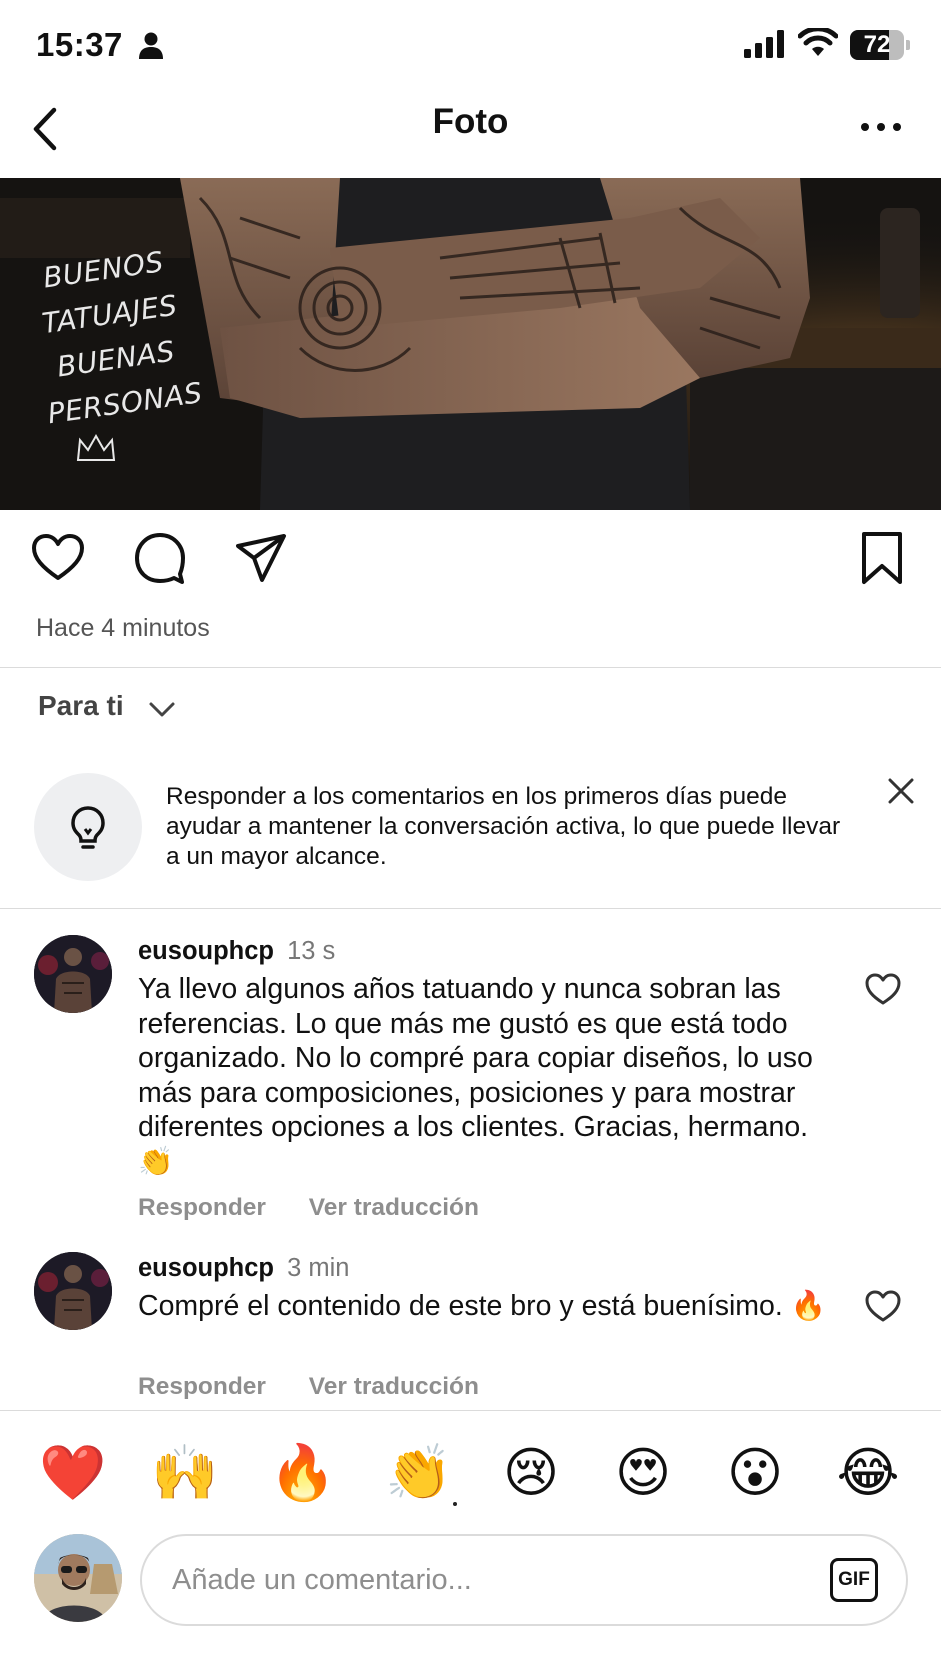 The height and width of the screenshot is (1671, 941). Describe the element at coordinates (643, 1473) in the screenshot. I see `reaction-heart-eyes: 😍` at that location.